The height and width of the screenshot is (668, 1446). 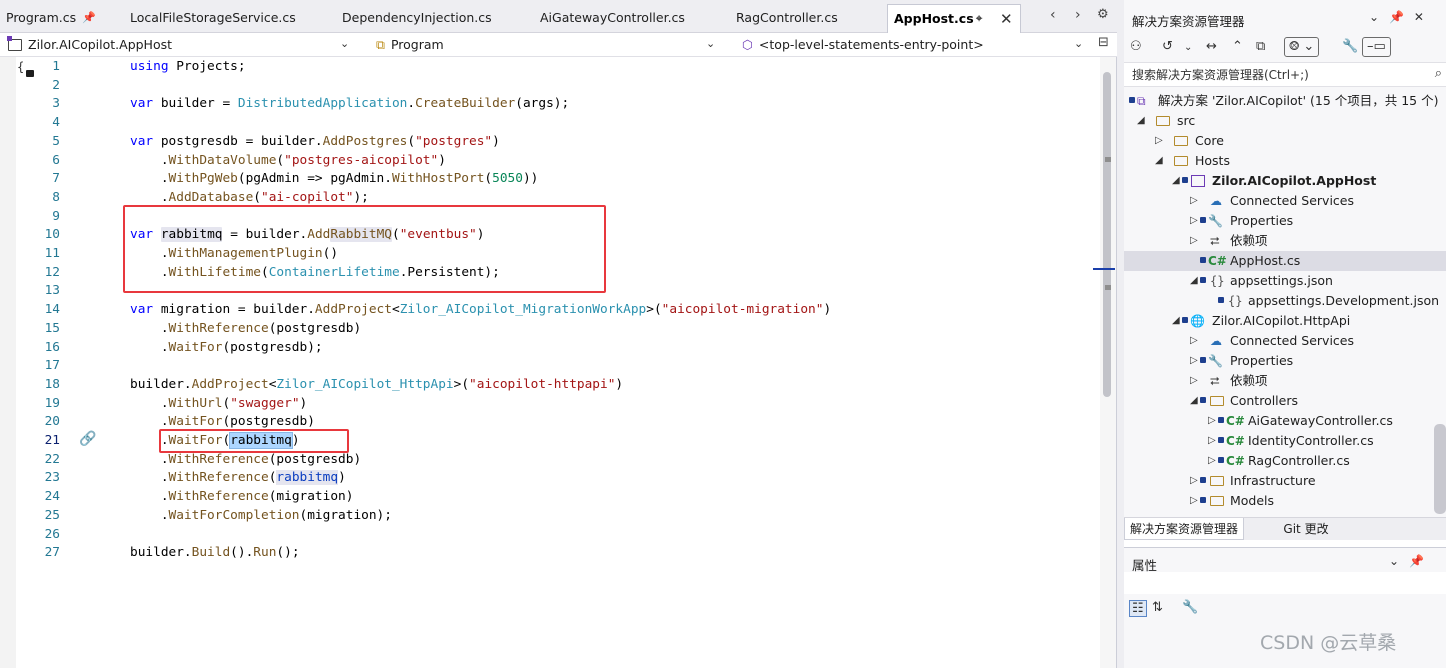 What do you see at coordinates (1285, 261) in the screenshot?
I see `tree-file-apphost-cs: C# AppHost.cs` at bounding box center [1285, 261].